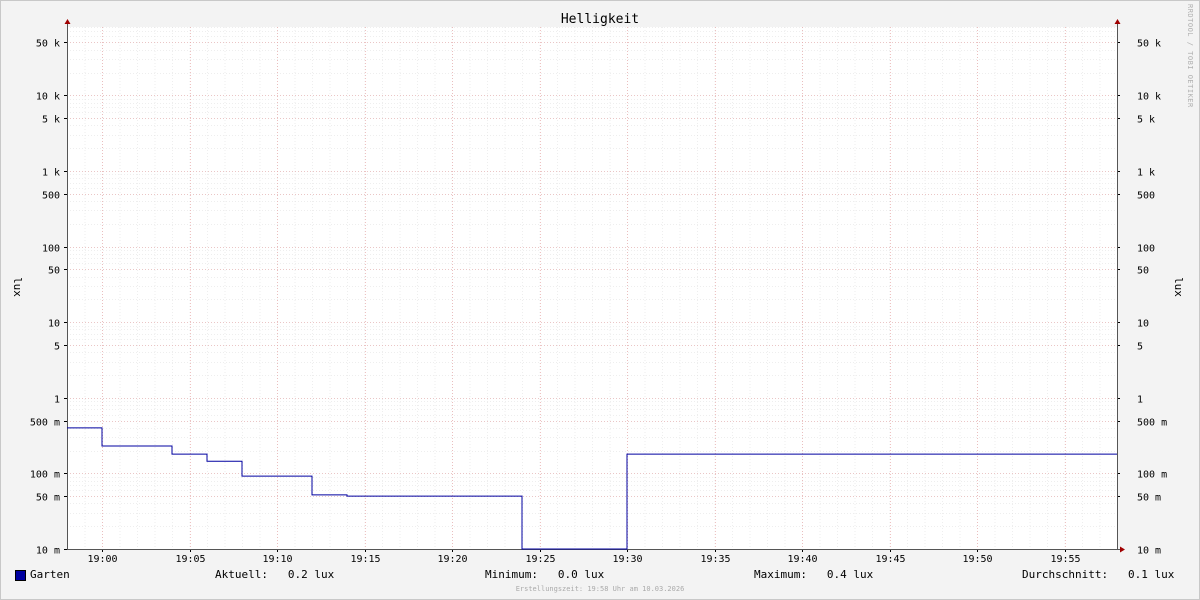 The width and height of the screenshot is (1200, 600). Describe the element at coordinates (275, 574) in the screenshot. I see `legend-current: Aktuell: 0.2 lux` at that location.